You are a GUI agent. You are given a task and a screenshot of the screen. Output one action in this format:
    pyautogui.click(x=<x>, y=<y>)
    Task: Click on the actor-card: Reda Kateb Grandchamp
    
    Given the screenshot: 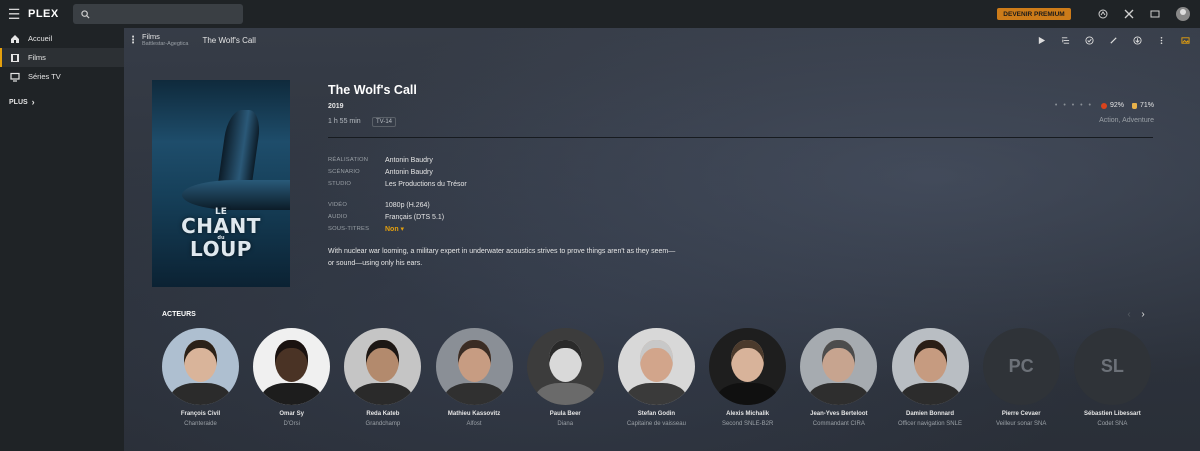 What is the action you would take?
    pyautogui.click(x=383, y=377)
    